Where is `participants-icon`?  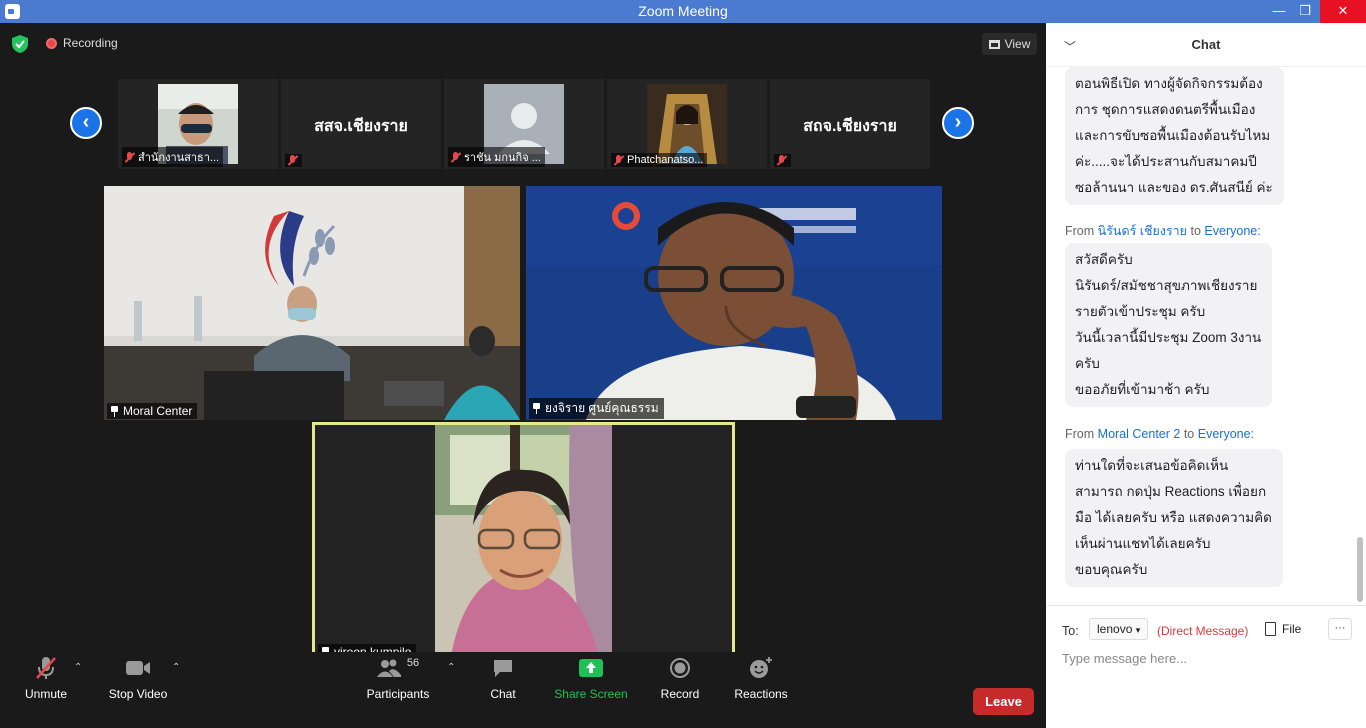
participants-icon is located at coordinates (388, 668).